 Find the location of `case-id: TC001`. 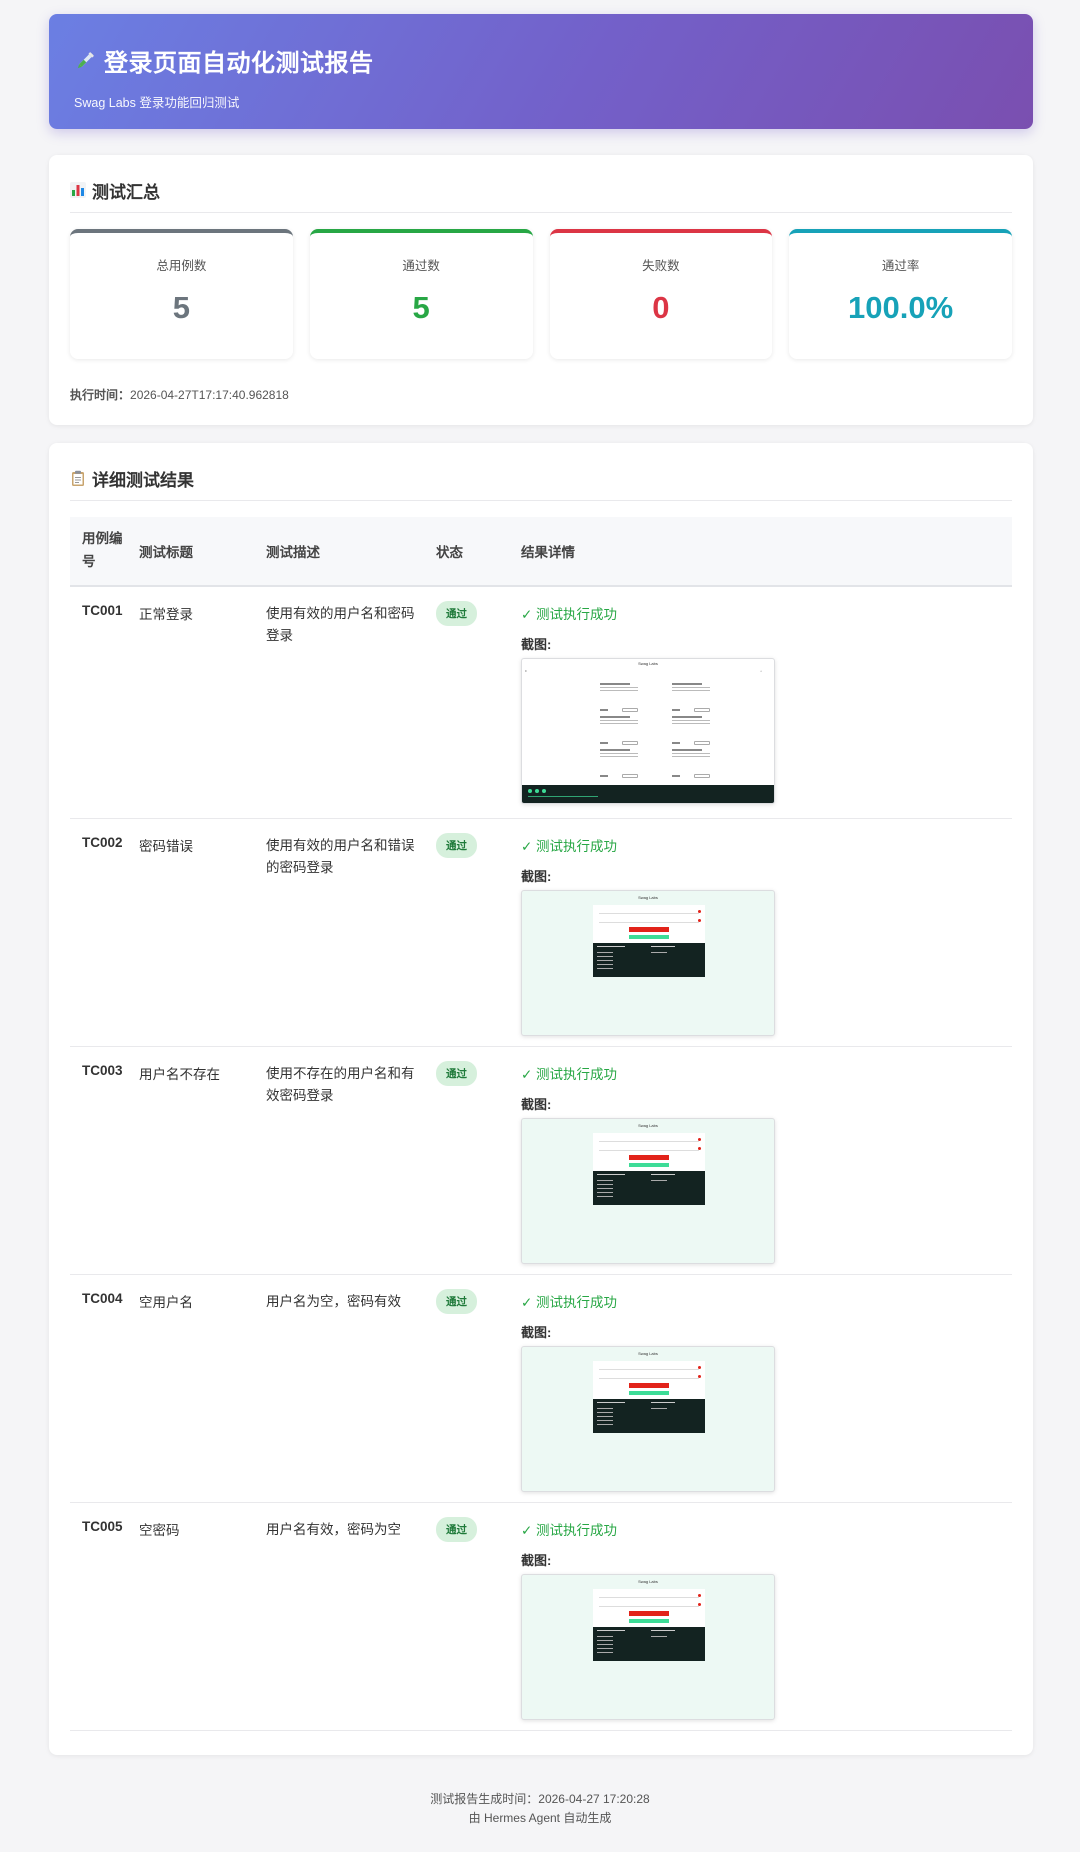

case-id: TC001 is located at coordinates (102, 610).